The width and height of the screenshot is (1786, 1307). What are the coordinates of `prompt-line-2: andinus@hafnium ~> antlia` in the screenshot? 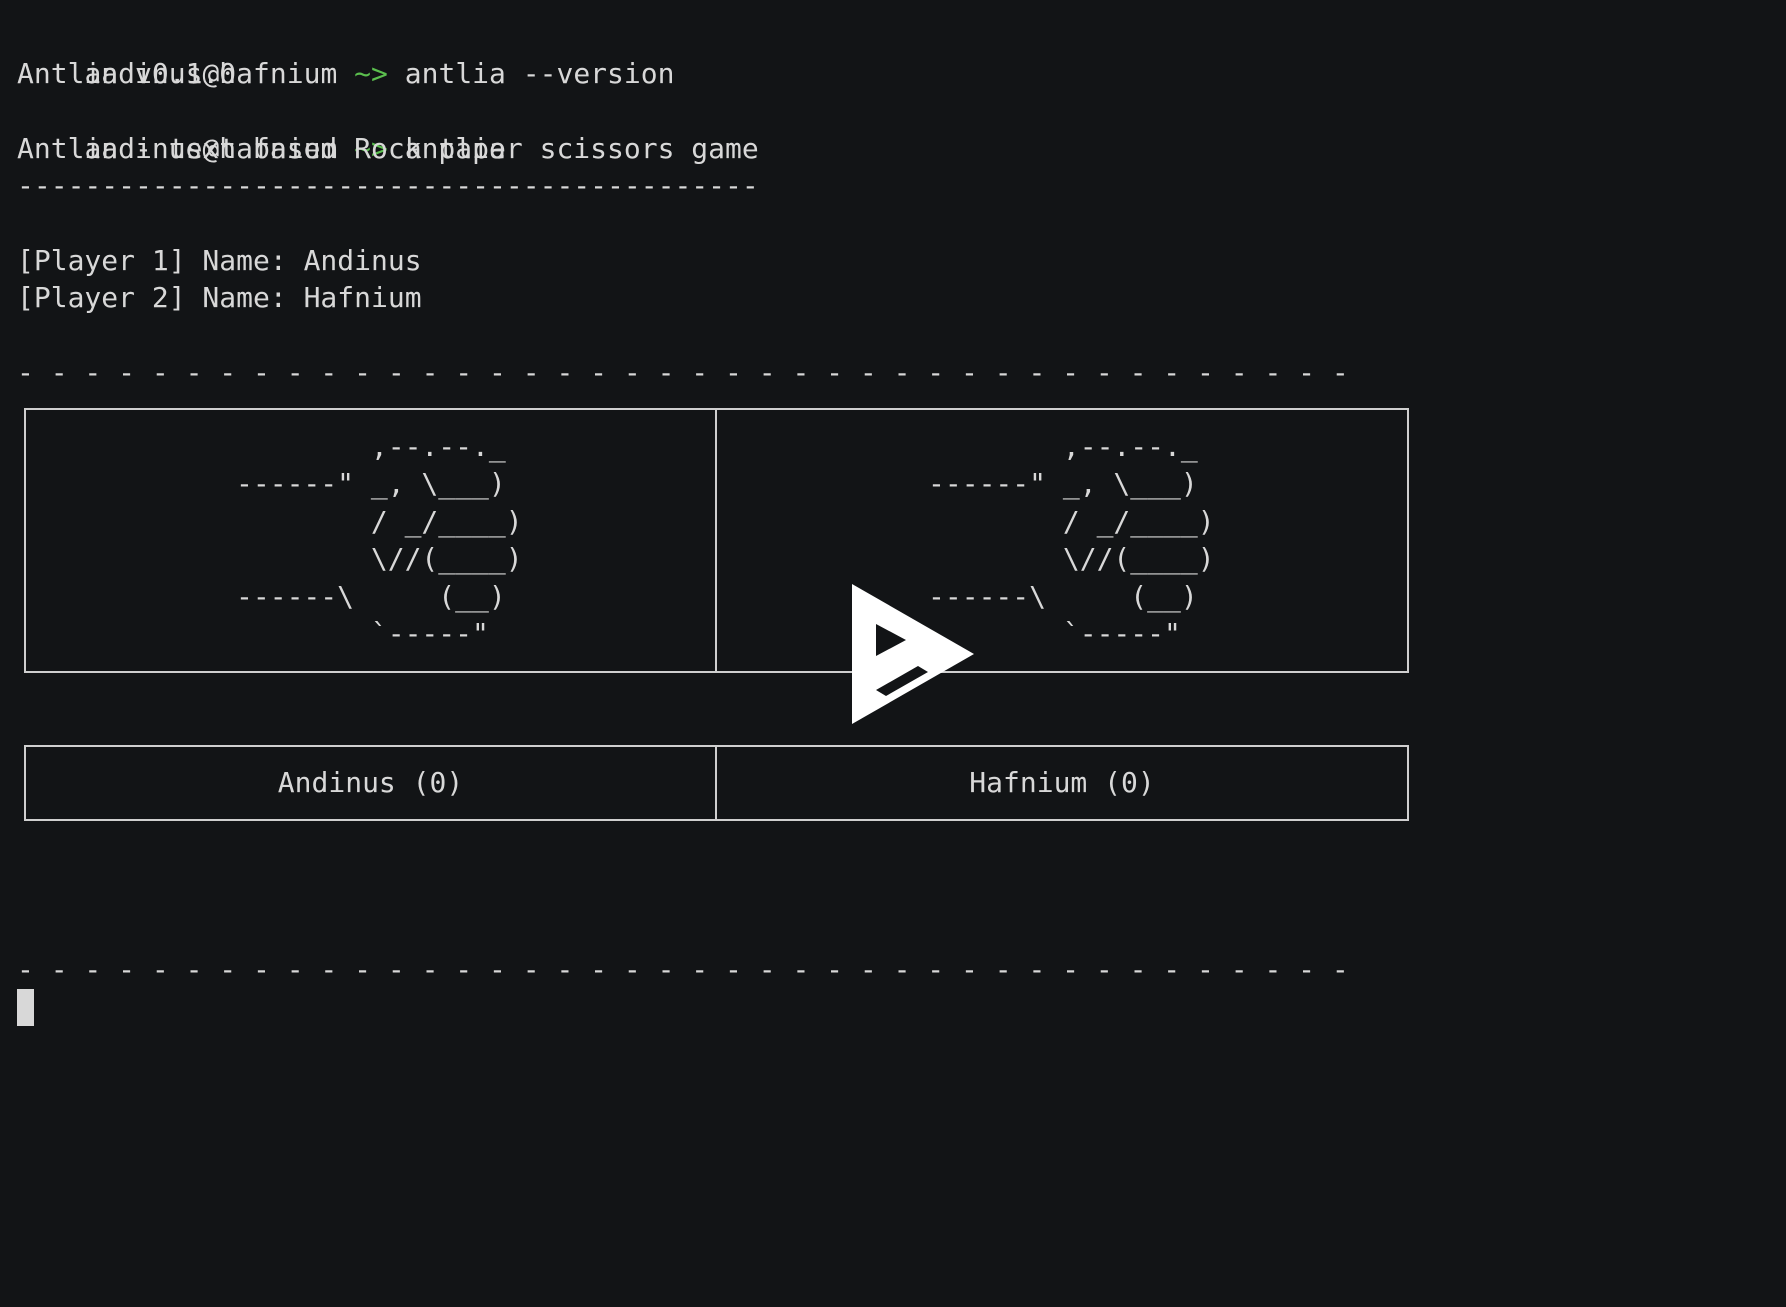 It's located at (261, 129).